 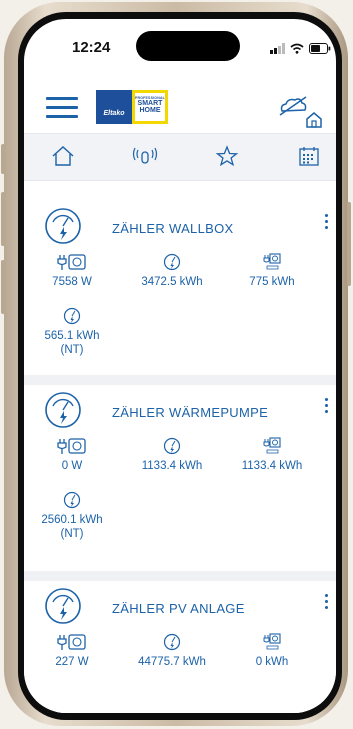 I want to click on tab-sensors, so click(x=145, y=156).